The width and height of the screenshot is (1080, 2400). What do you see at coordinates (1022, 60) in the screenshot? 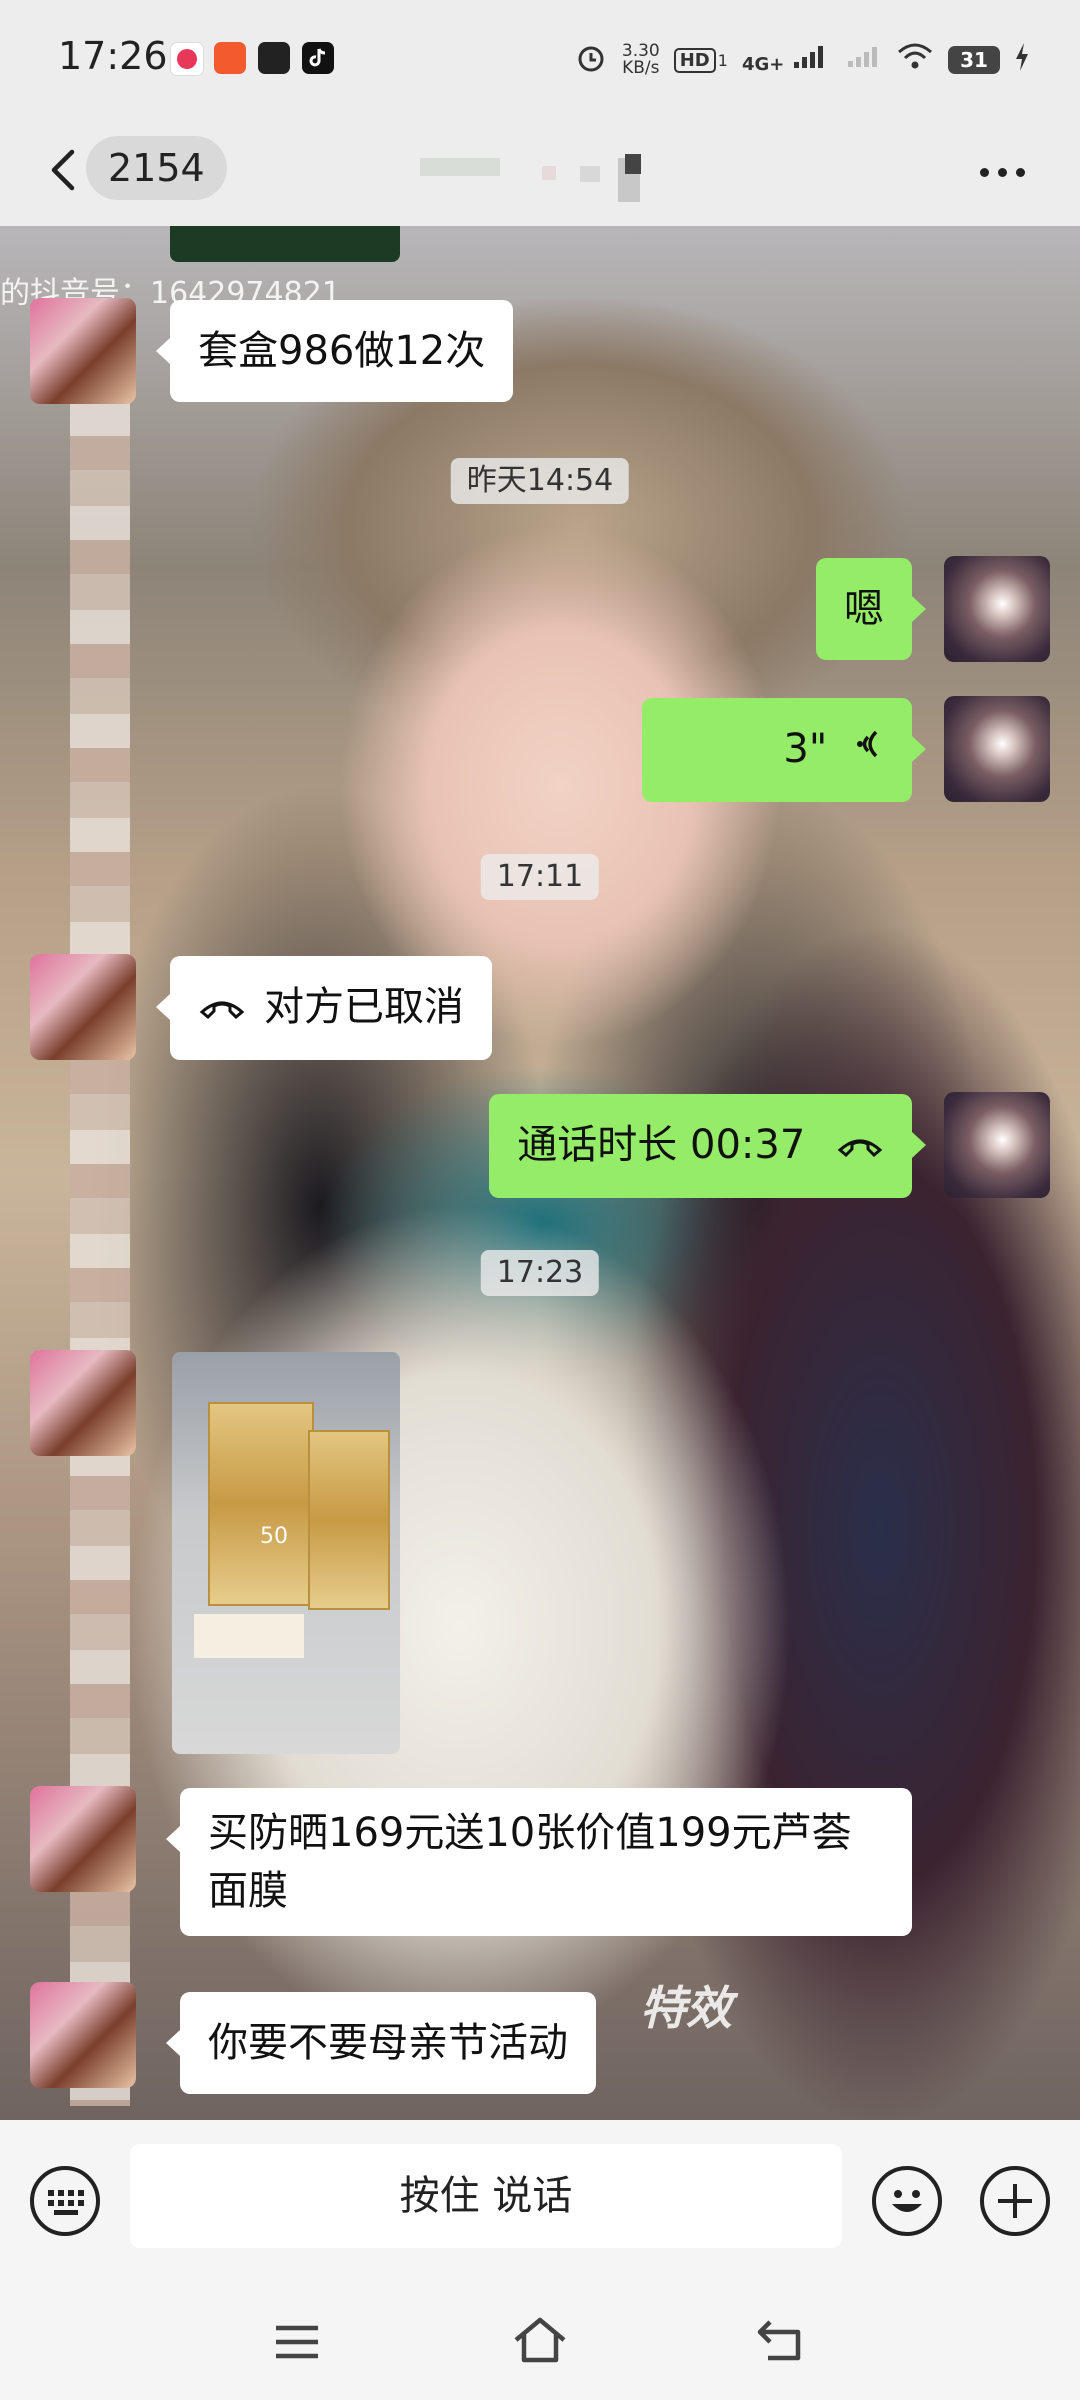
I see `charging-icon` at bounding box center [1022, 60].